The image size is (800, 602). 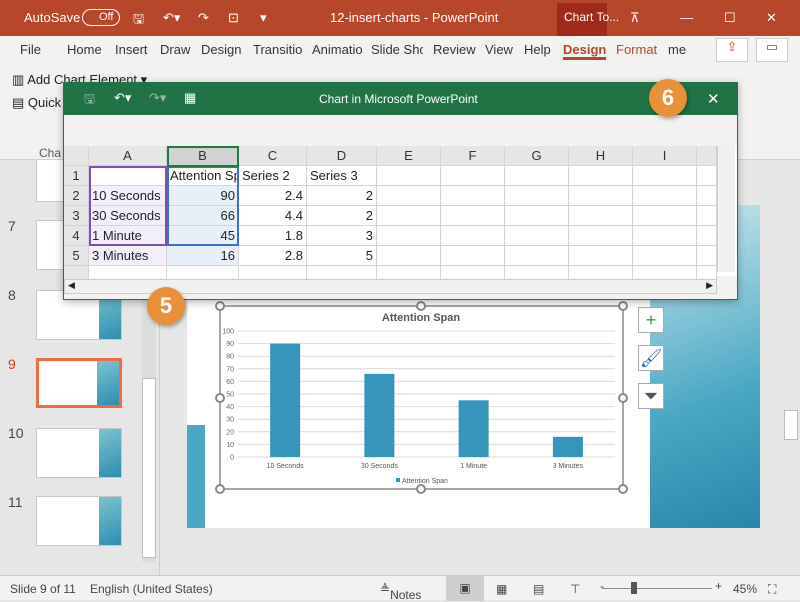 I want to click on zoom-out-icon: -, so click(x=602, y=586).